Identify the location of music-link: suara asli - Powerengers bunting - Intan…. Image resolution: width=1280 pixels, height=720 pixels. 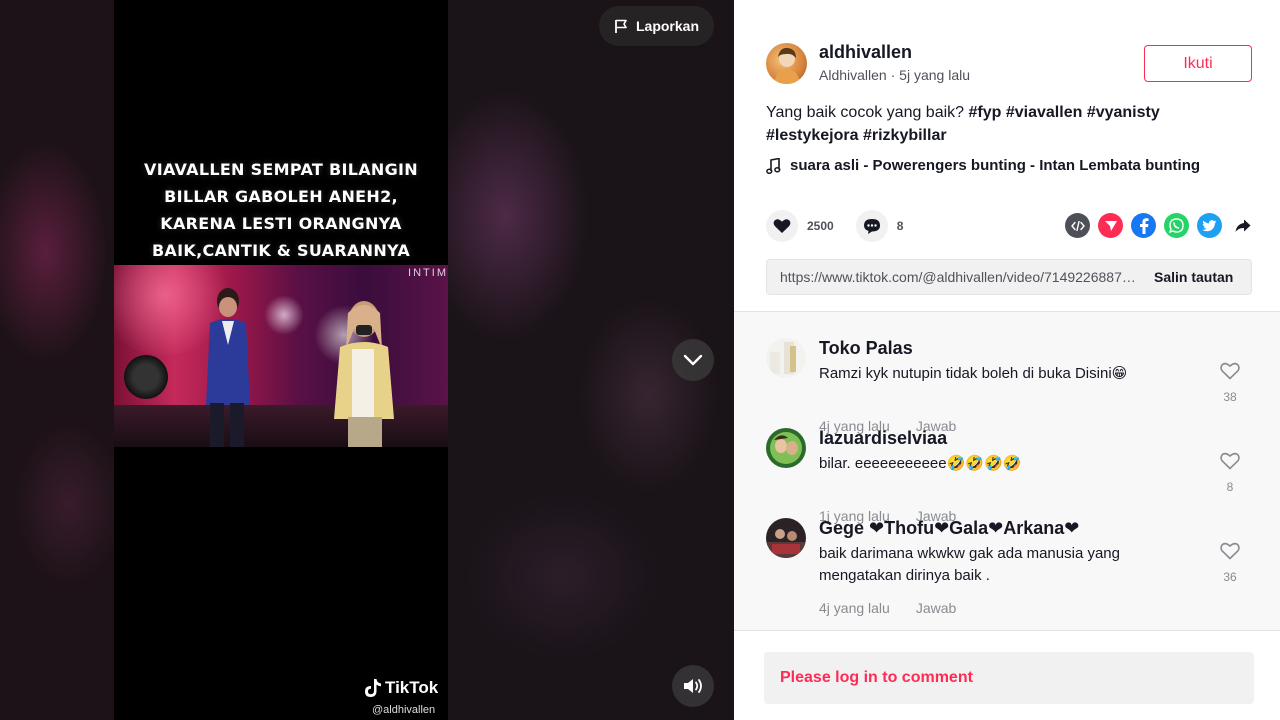
(983, 165).